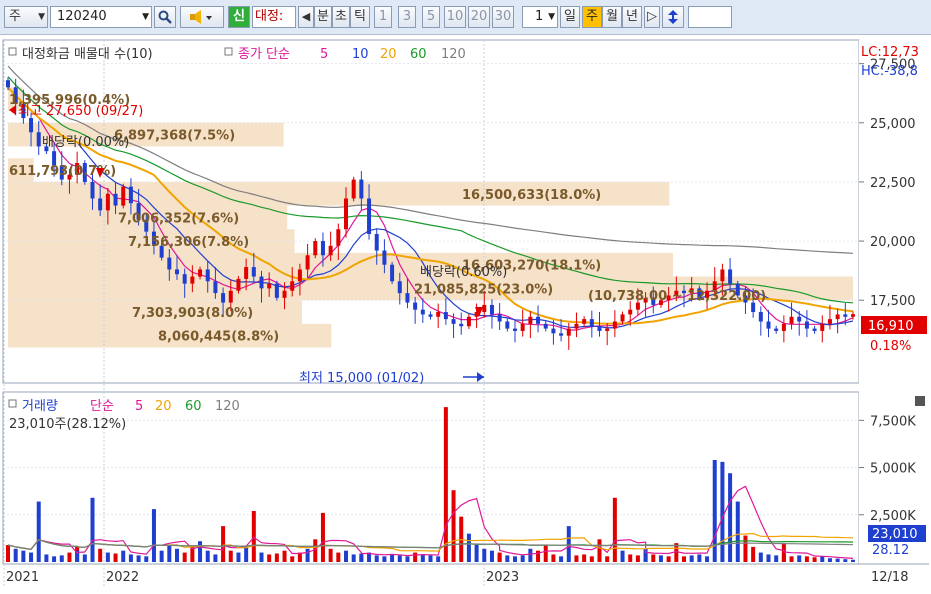  I want to click on cycle-year-button: 년, so click(632, 17).